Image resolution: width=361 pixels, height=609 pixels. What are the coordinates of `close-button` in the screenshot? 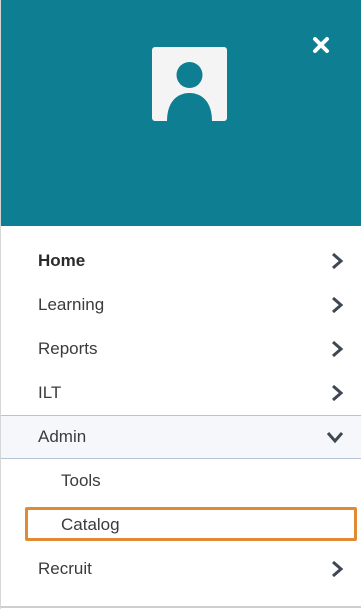 It's located at (321, 47).